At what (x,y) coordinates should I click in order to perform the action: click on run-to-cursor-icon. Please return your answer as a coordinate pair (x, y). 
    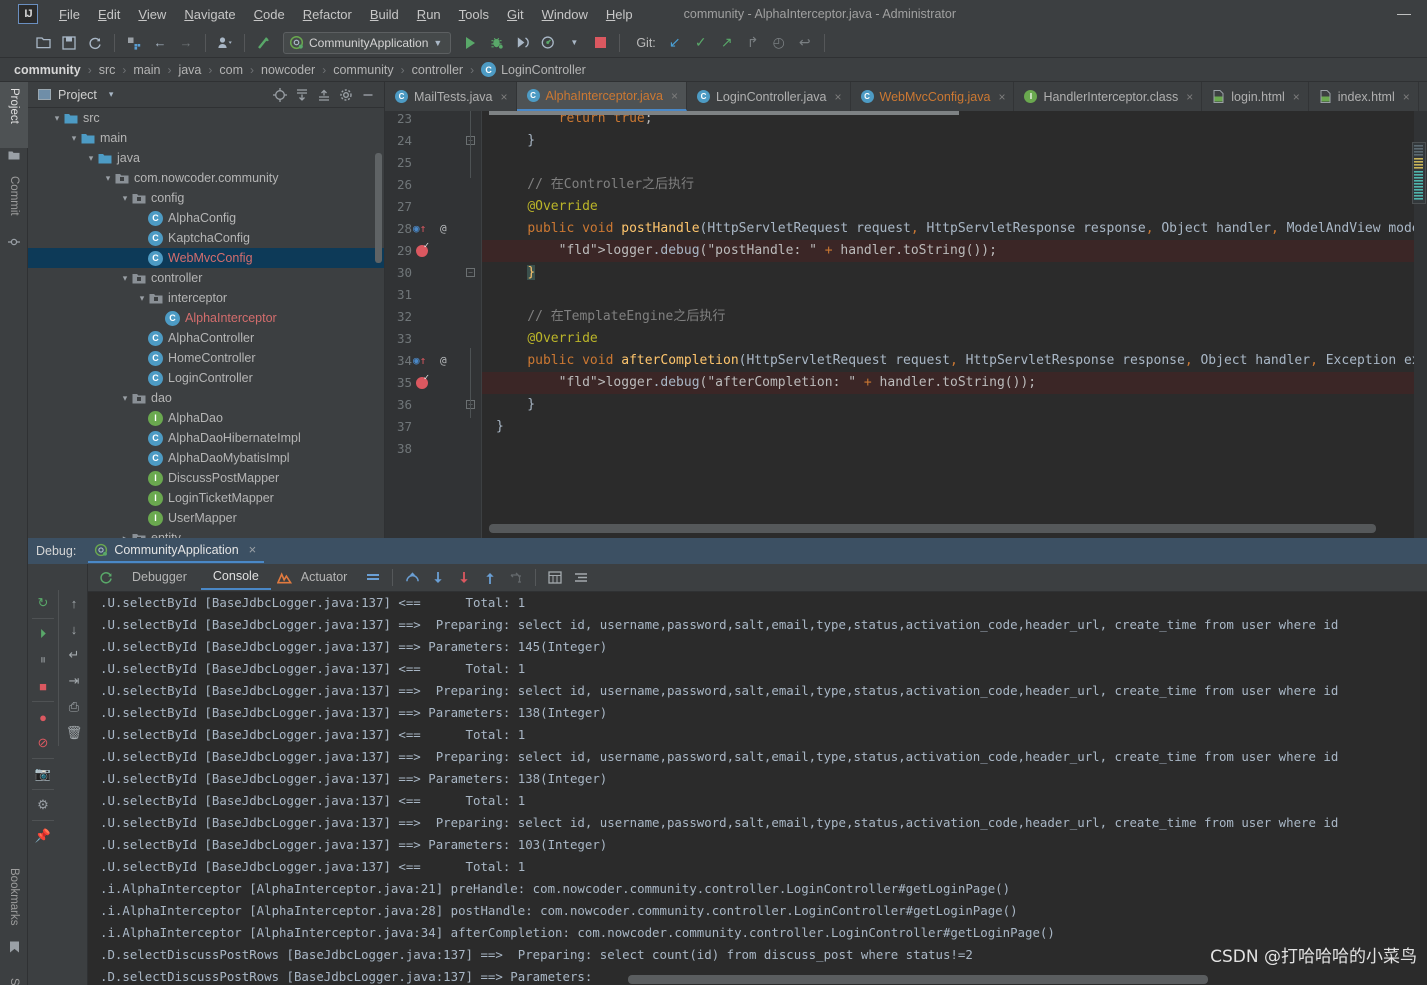
    Looking at the image, I should click on (516, 578).